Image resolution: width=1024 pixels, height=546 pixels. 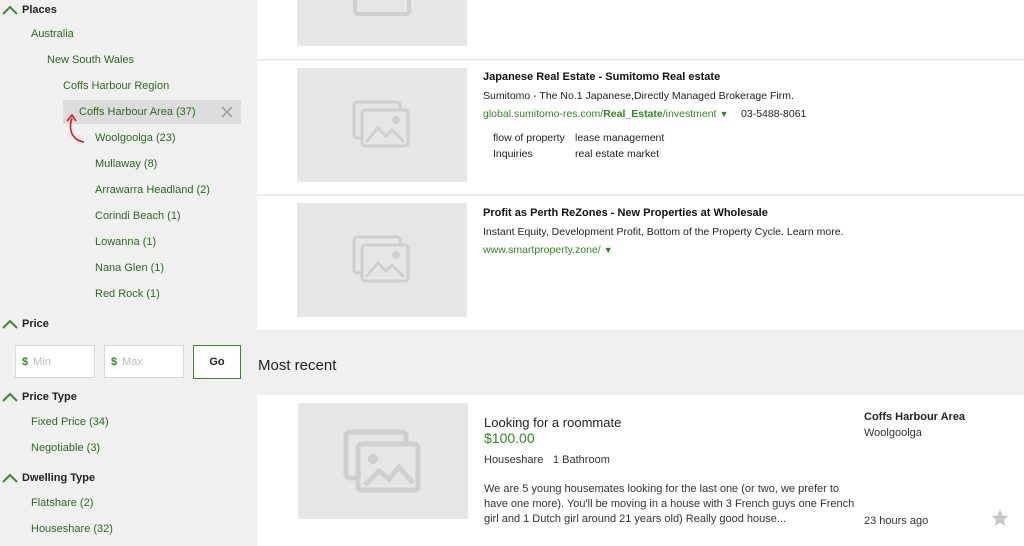 What do you see at coordinates (127, 294) in the screenshot?
I see `place-red-rock: Red Rock (1)` at bounding box center [127, 294].